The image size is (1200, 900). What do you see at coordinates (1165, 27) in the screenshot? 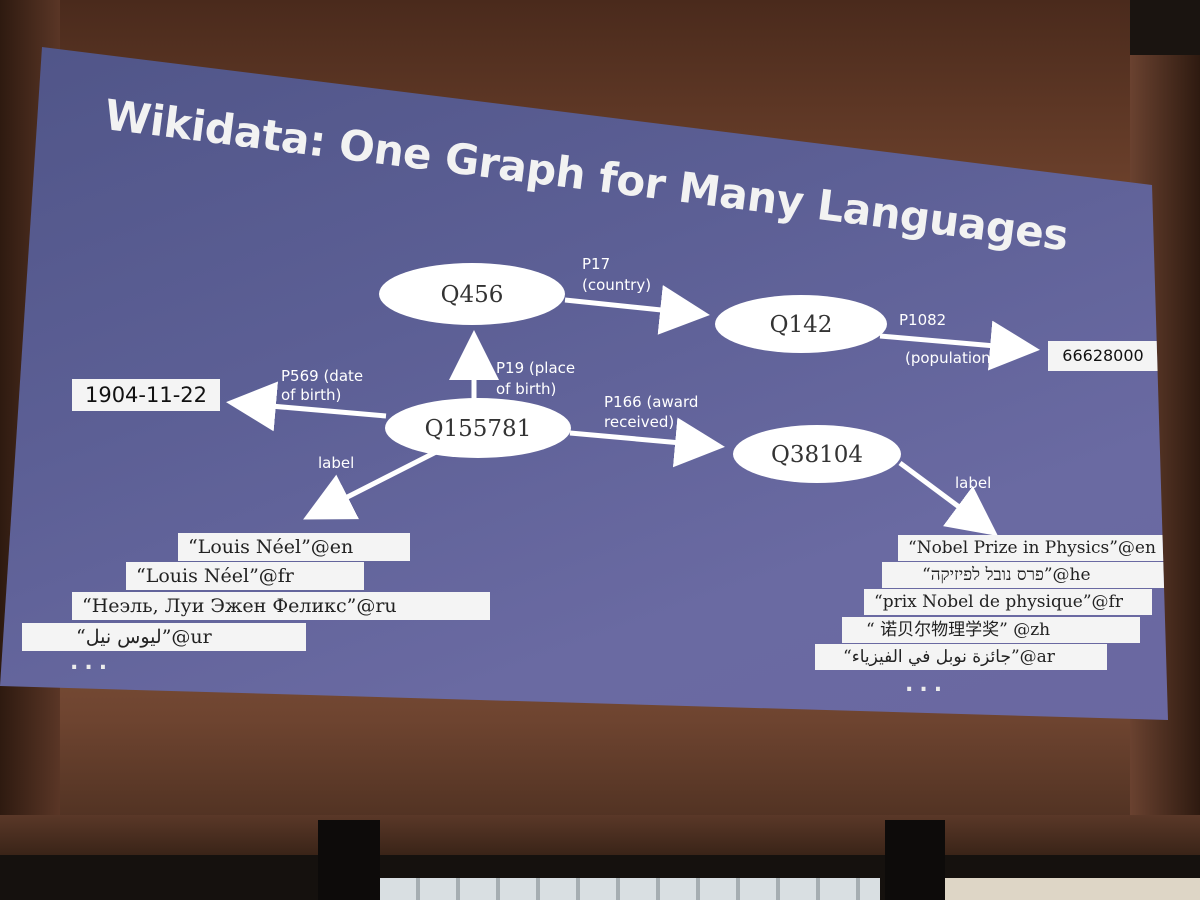
I see `projector-bracket` at bounding box center [1165, 27].